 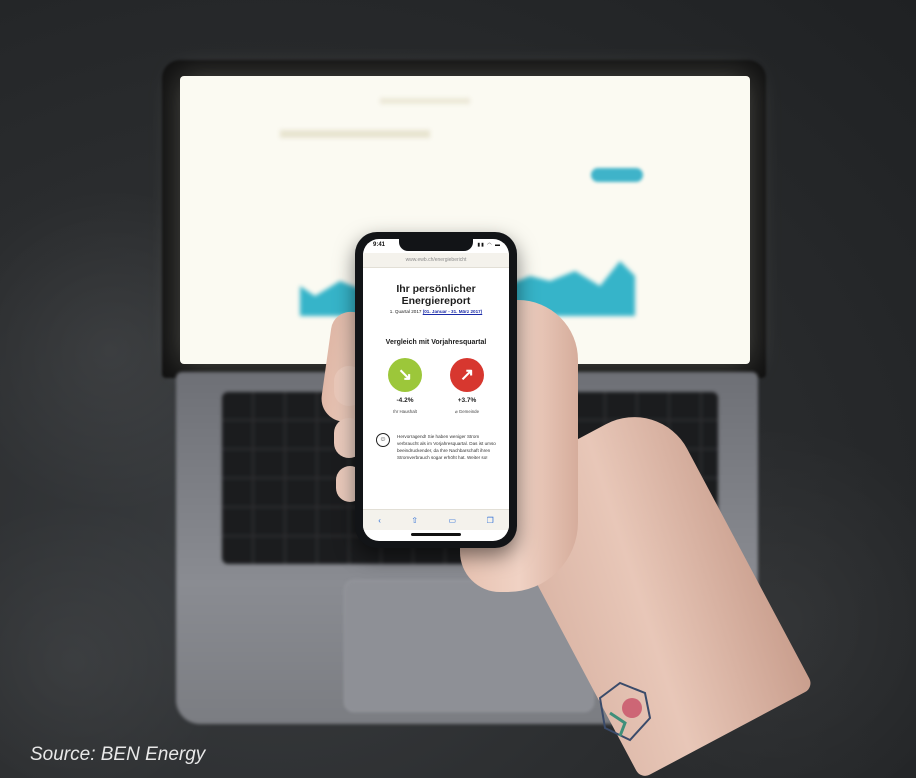 What do you see at coordinates (405, 400) in the screenshot?
I see `household-change: -4.2%` at bounding box center [405, 400].